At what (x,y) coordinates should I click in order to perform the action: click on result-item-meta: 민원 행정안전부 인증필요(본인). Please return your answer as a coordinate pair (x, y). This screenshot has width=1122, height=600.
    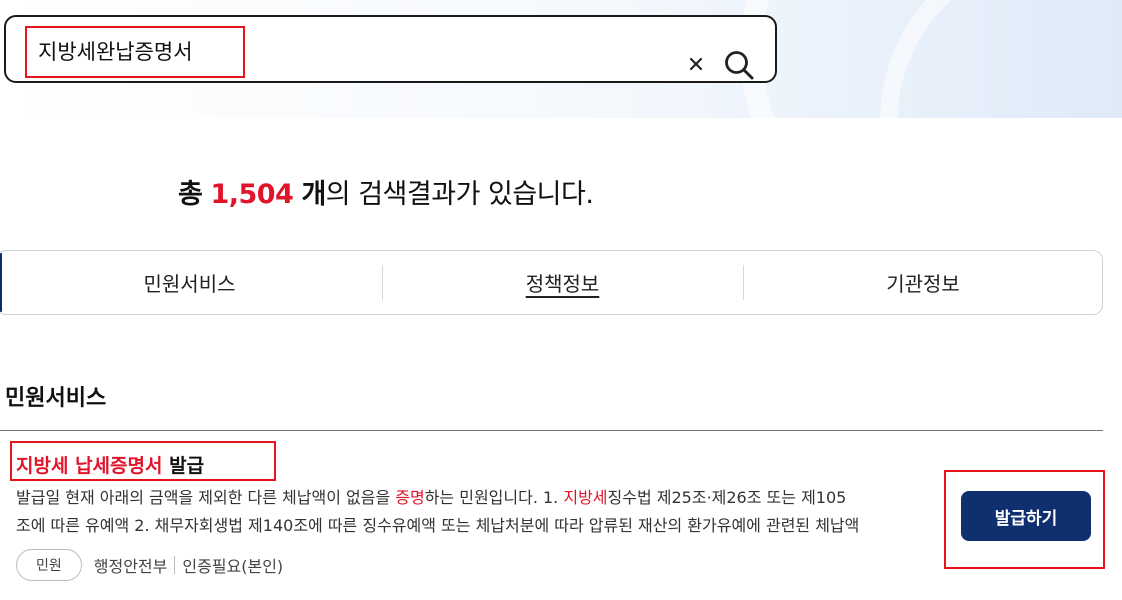
    Looking at the image, I should click on (149, 565).